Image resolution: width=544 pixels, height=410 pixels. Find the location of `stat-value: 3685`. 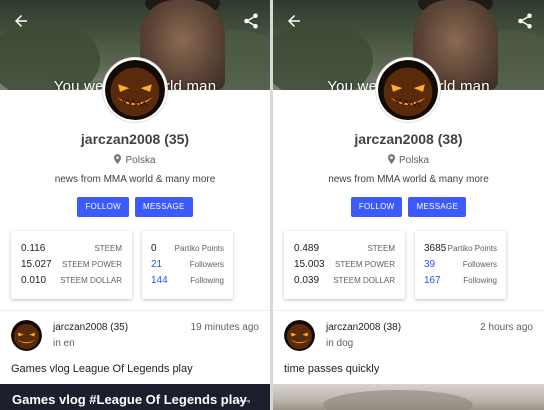

stat-value: 3685 is located at coordinates (435, 248).